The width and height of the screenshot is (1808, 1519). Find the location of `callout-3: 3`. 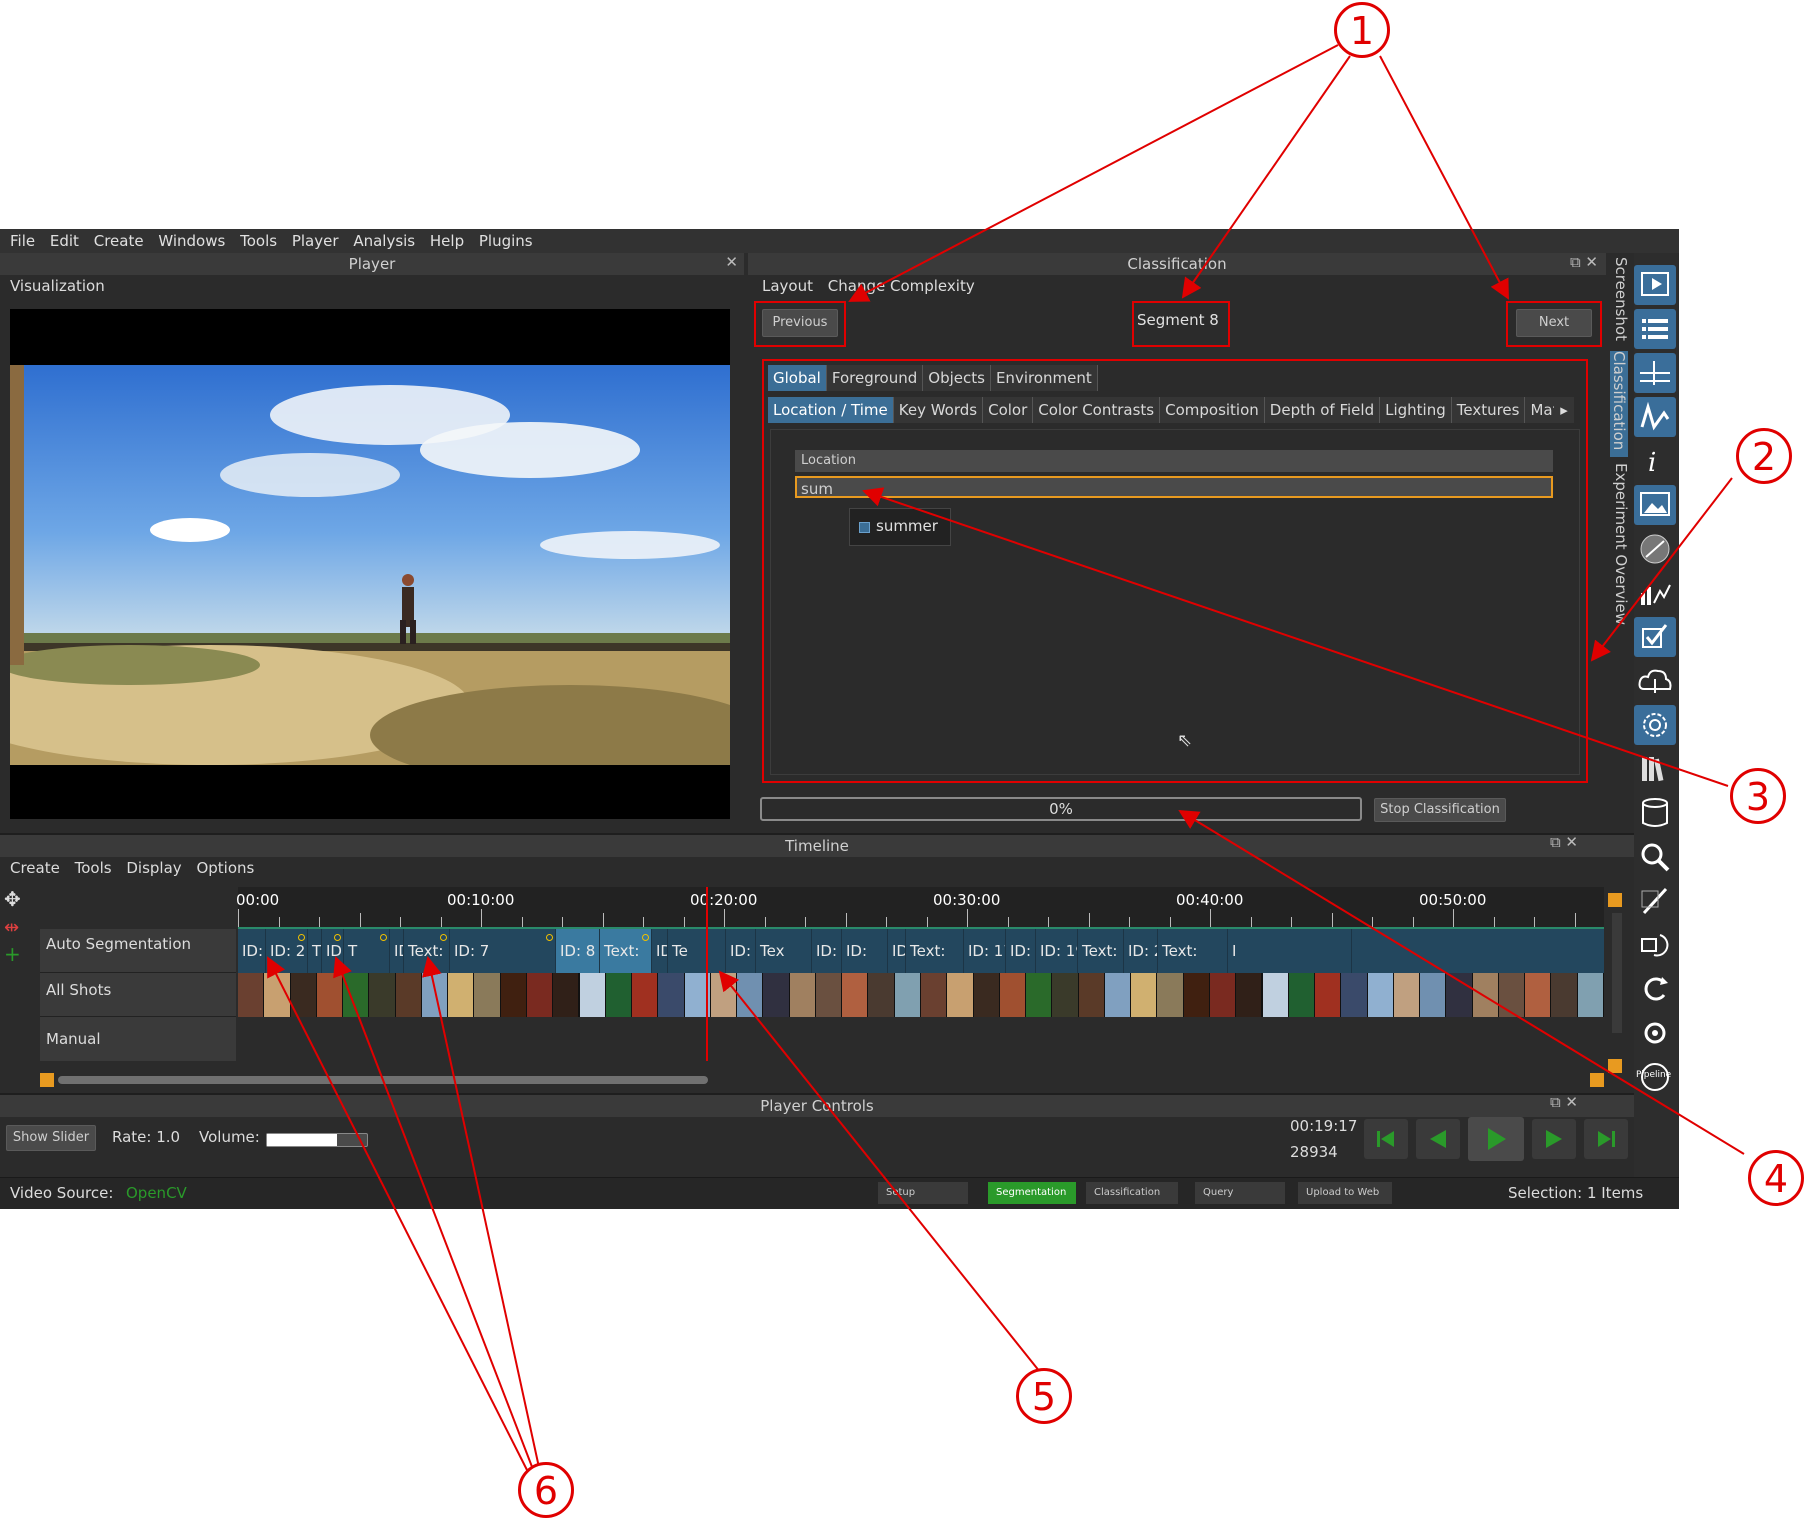

callout-3: 3 is located at coordinates (1758, 796).